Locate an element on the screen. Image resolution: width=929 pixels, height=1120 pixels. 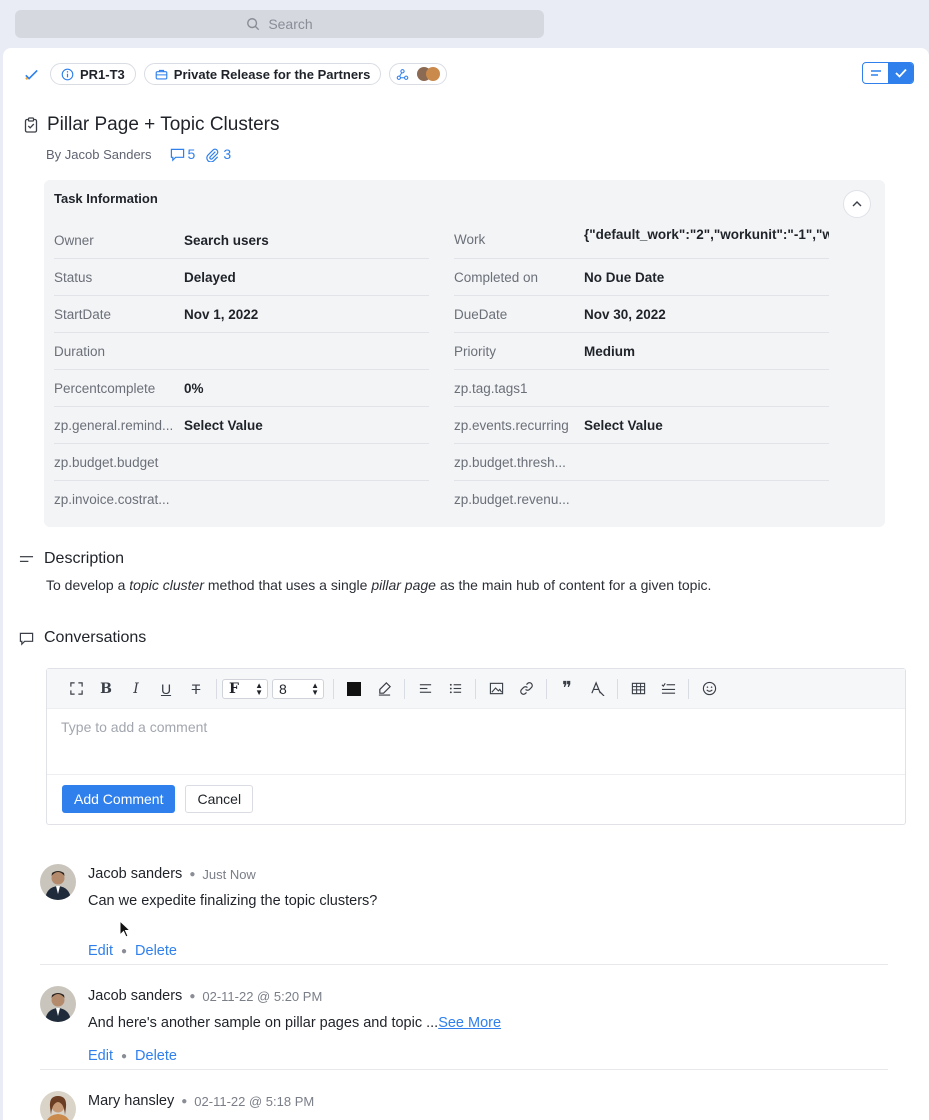
field-priority: Priority Medium is located at coordinates (641, 351).